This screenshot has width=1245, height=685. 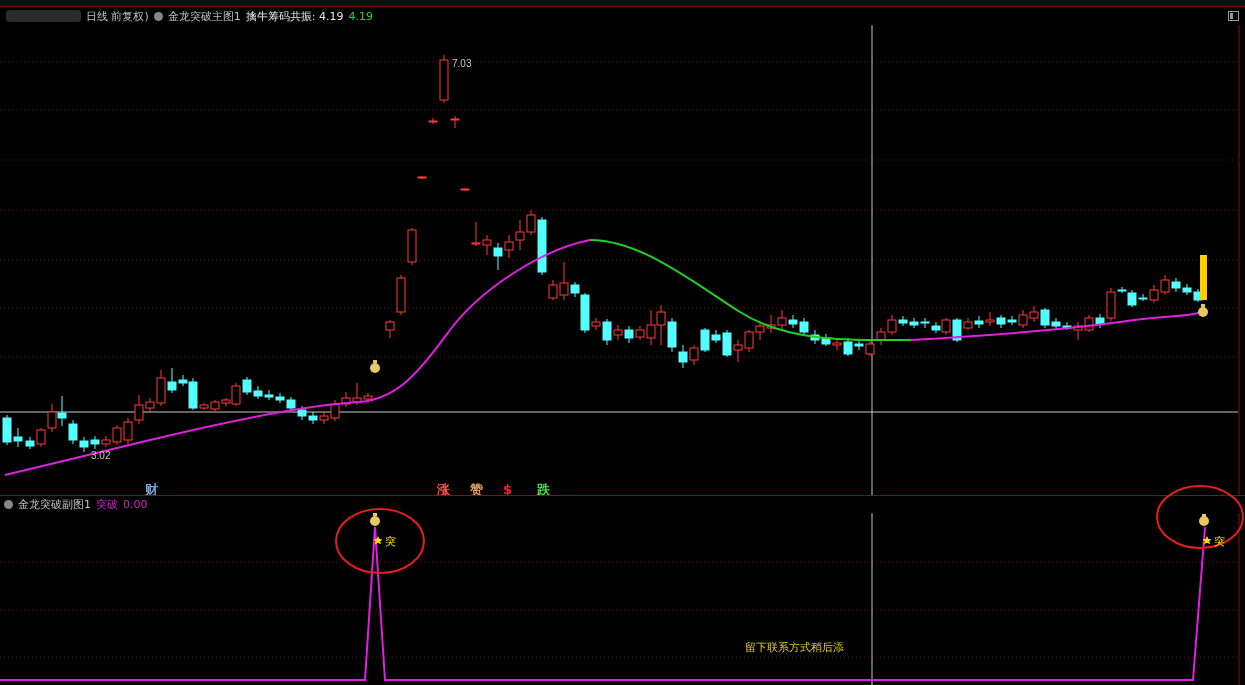 What do you see at coordinates (204, 16) in the screenshot?
I see `indicator-name: 金龙突破主图1` at bounding box center [204, 16].